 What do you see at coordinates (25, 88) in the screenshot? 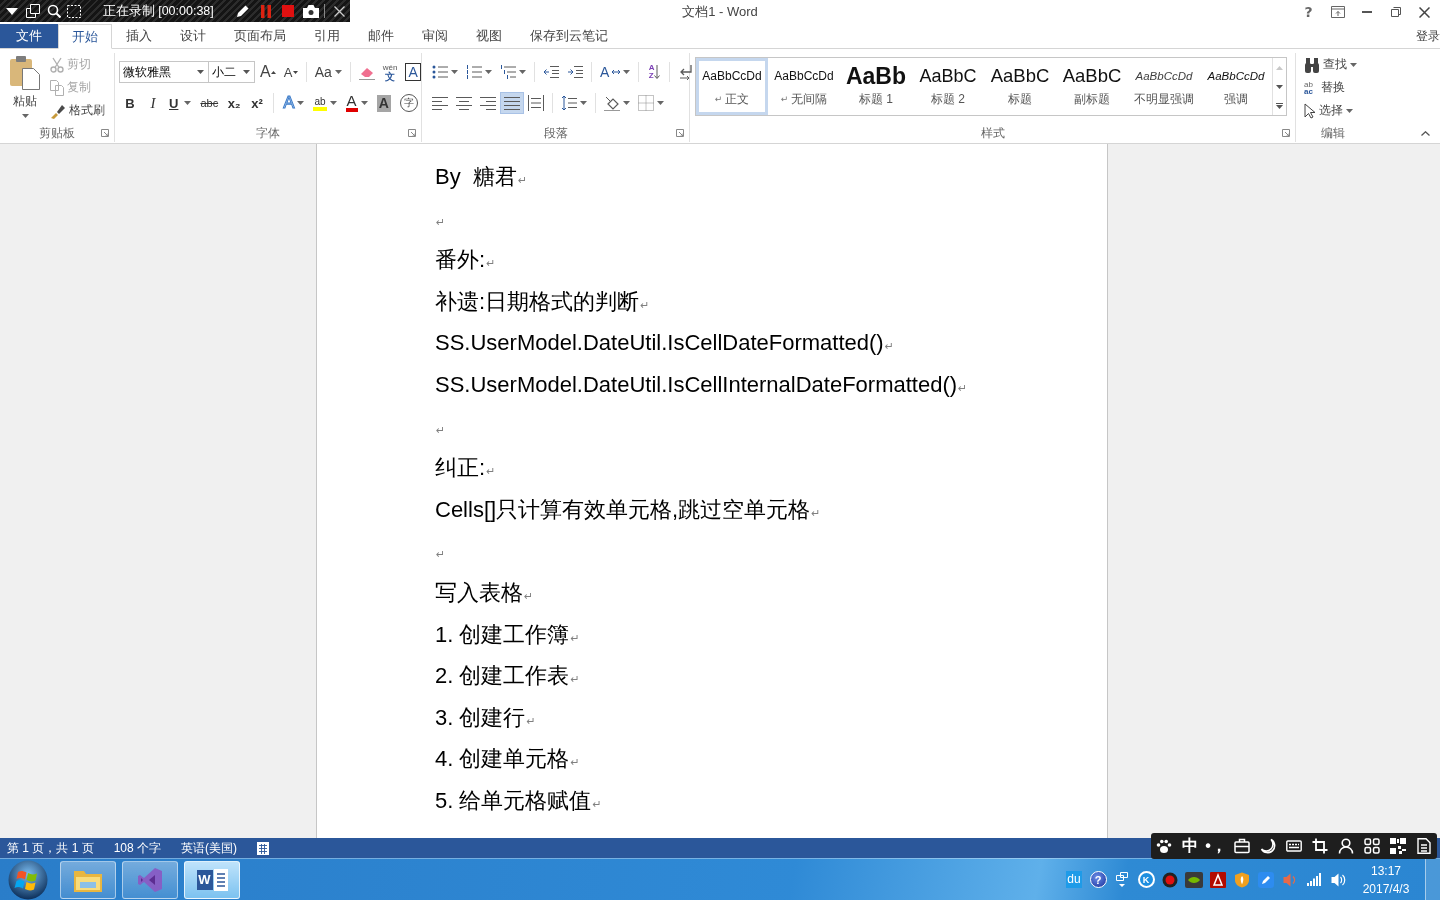
I see `paste-button: 粘贴` at bounding box center [25, 88].